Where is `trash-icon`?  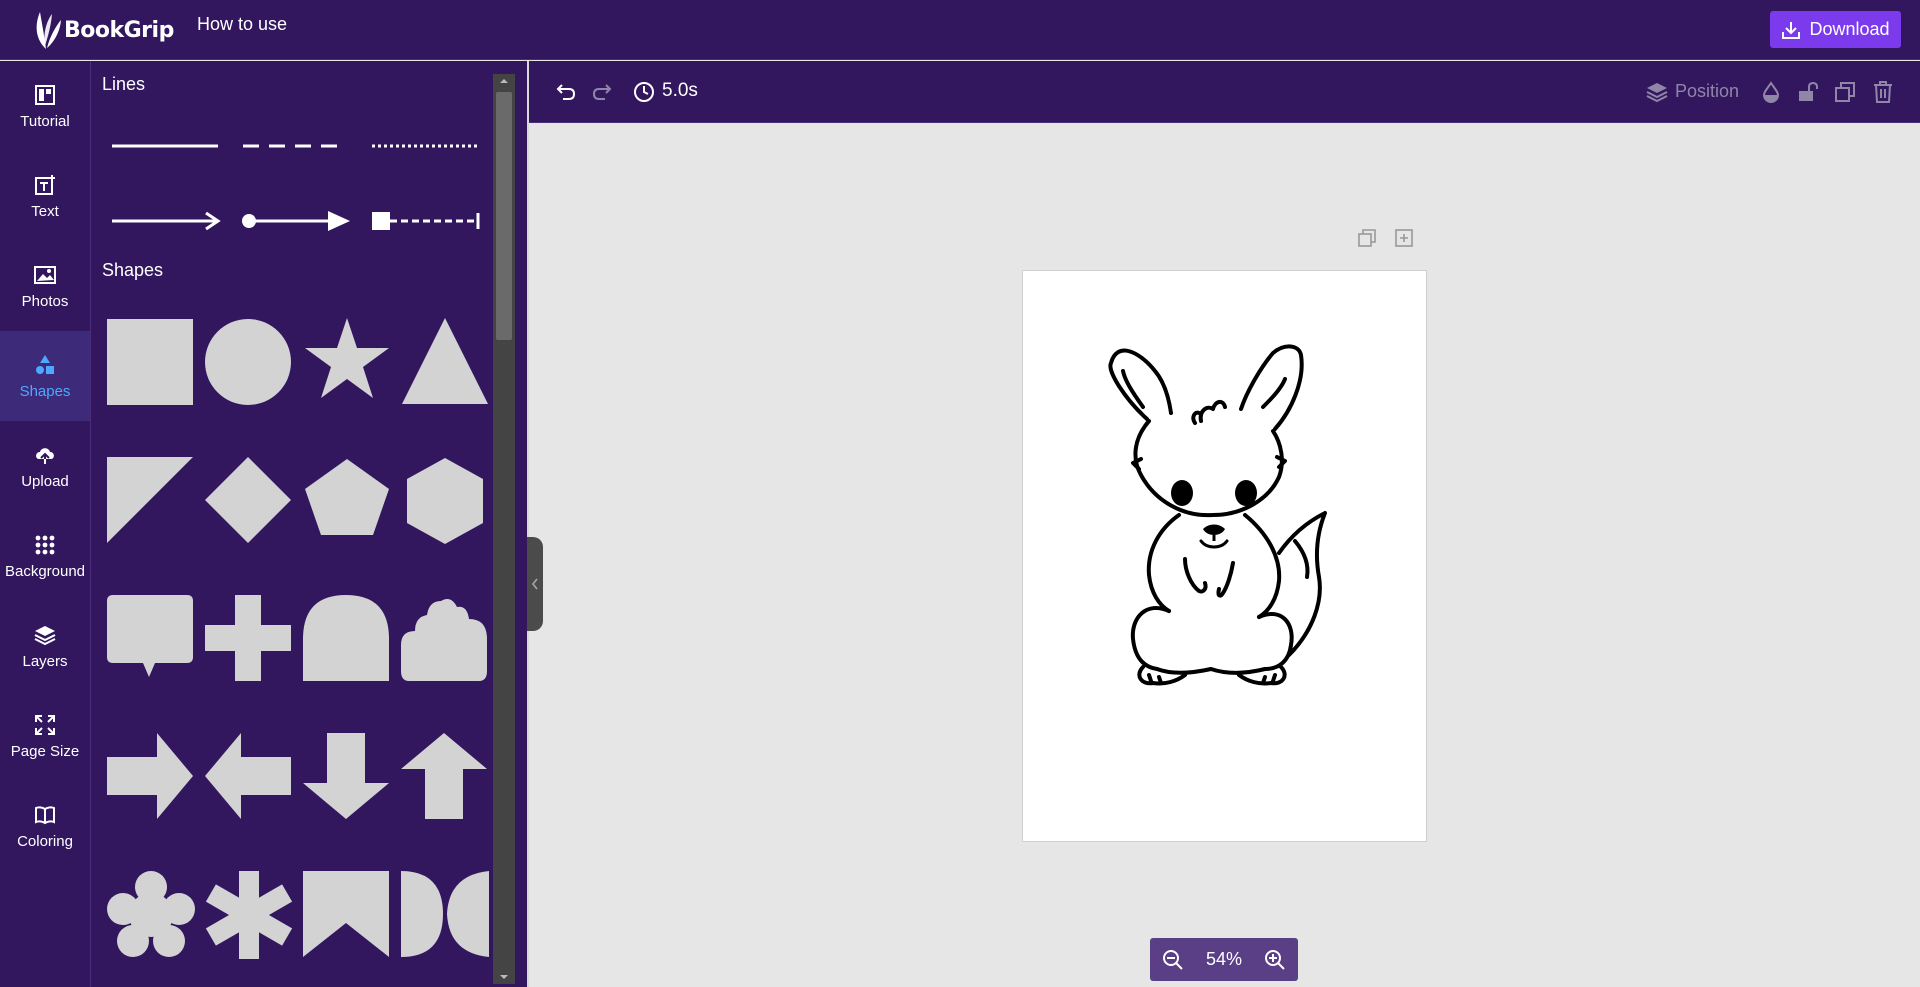
trash-icon is located at coordinates (1883, 92).